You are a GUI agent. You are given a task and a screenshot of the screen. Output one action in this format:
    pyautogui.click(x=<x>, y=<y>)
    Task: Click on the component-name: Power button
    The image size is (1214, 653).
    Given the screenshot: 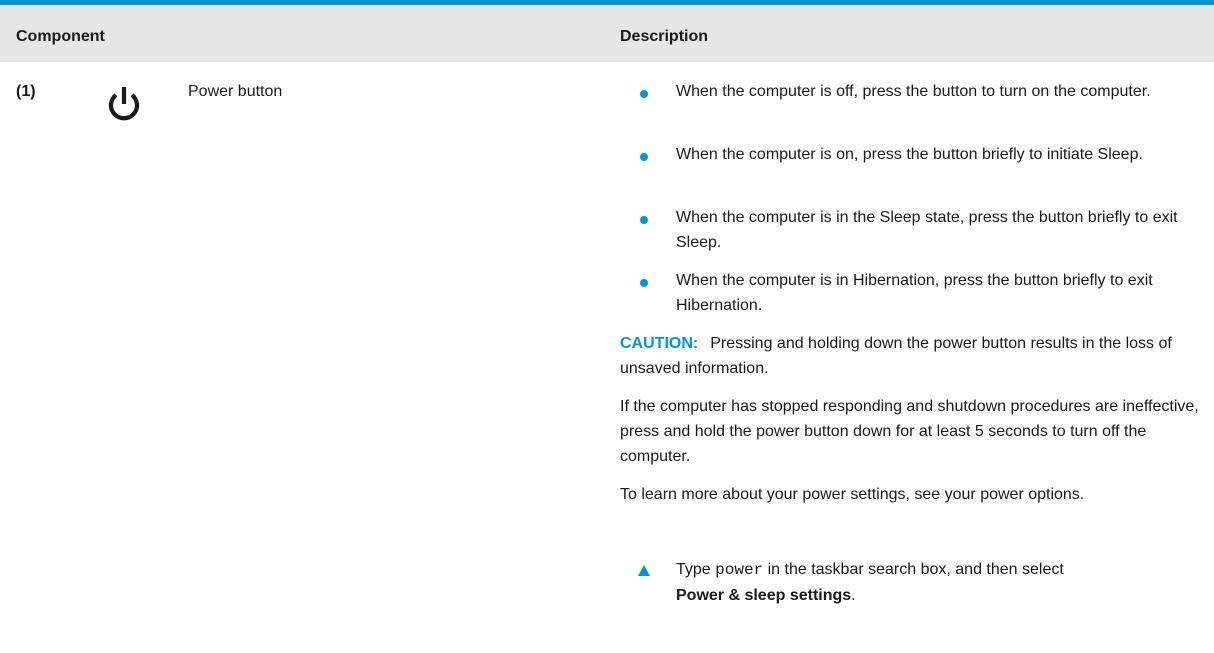 What is the action you would take?
    pyautogui.click(x=235, y=91)
    